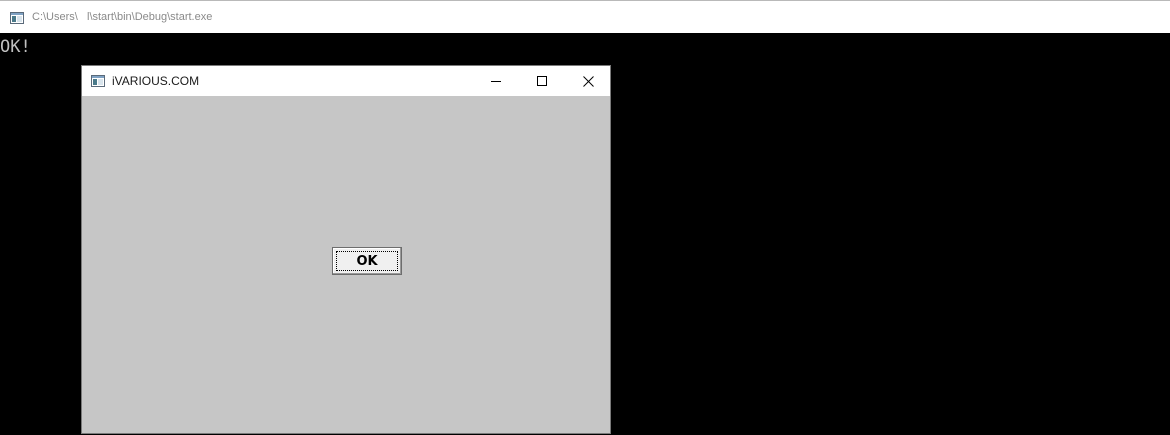 This screenshot has height=435, width=1170. I want to click on close-icon, so click(588, 81).